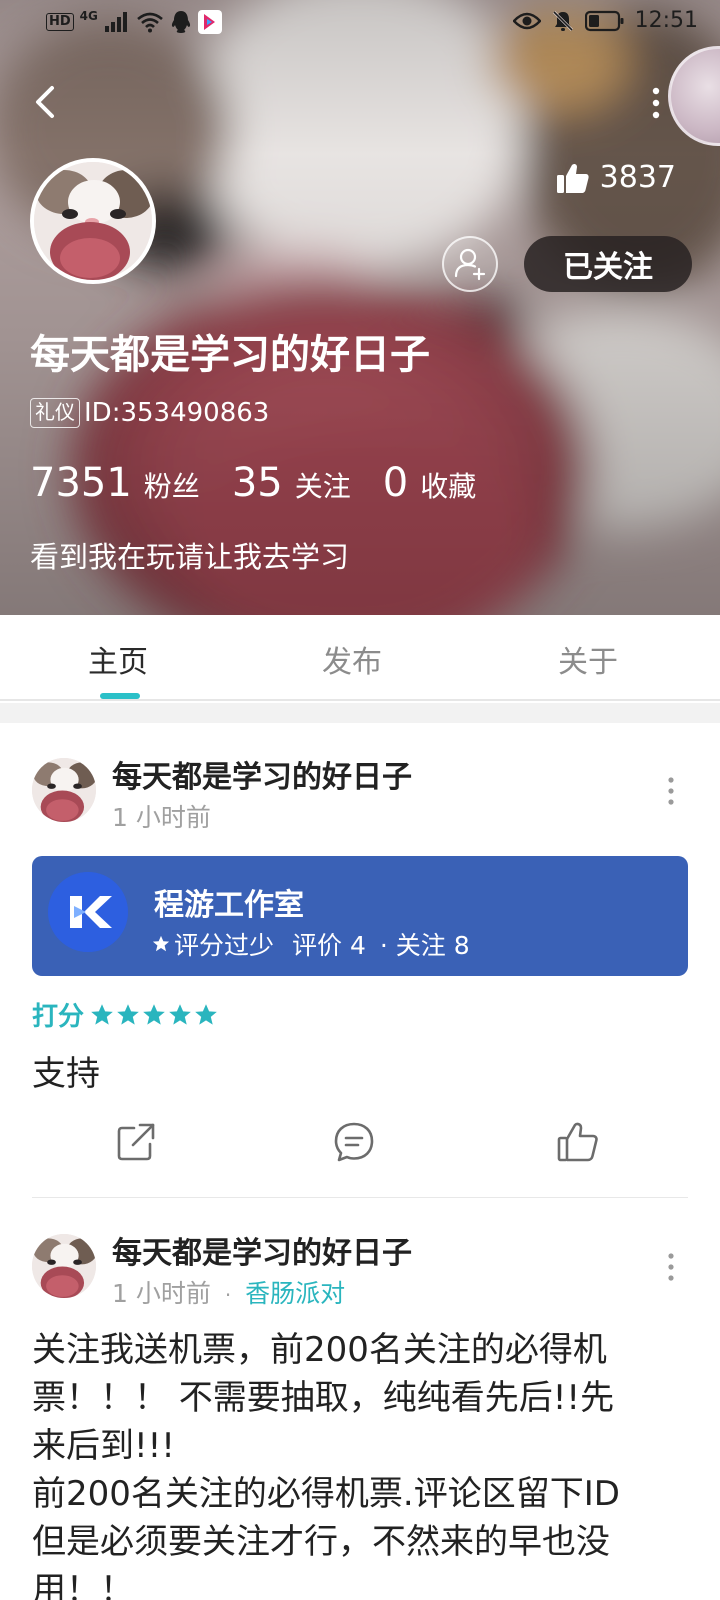  What do you see at coordinates (608, 264) in the screenshot?
I see `followed-button: 已关注` at bounding box center [608, 264].